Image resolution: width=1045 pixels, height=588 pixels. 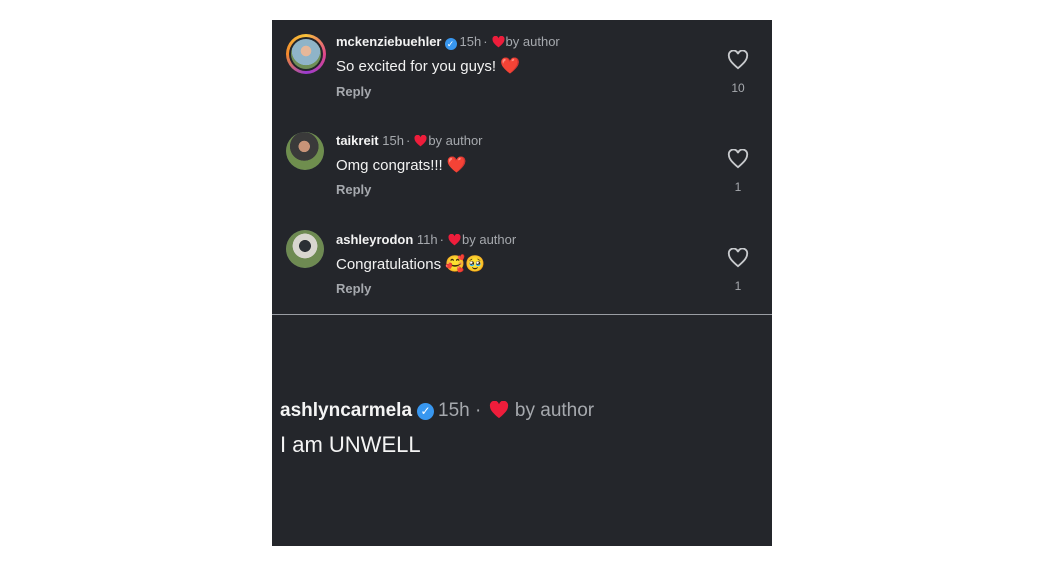 What do you see at coordinates (357, 140) in the screenshot?
I see `username: taikreit` at bounding box center [357, 140].